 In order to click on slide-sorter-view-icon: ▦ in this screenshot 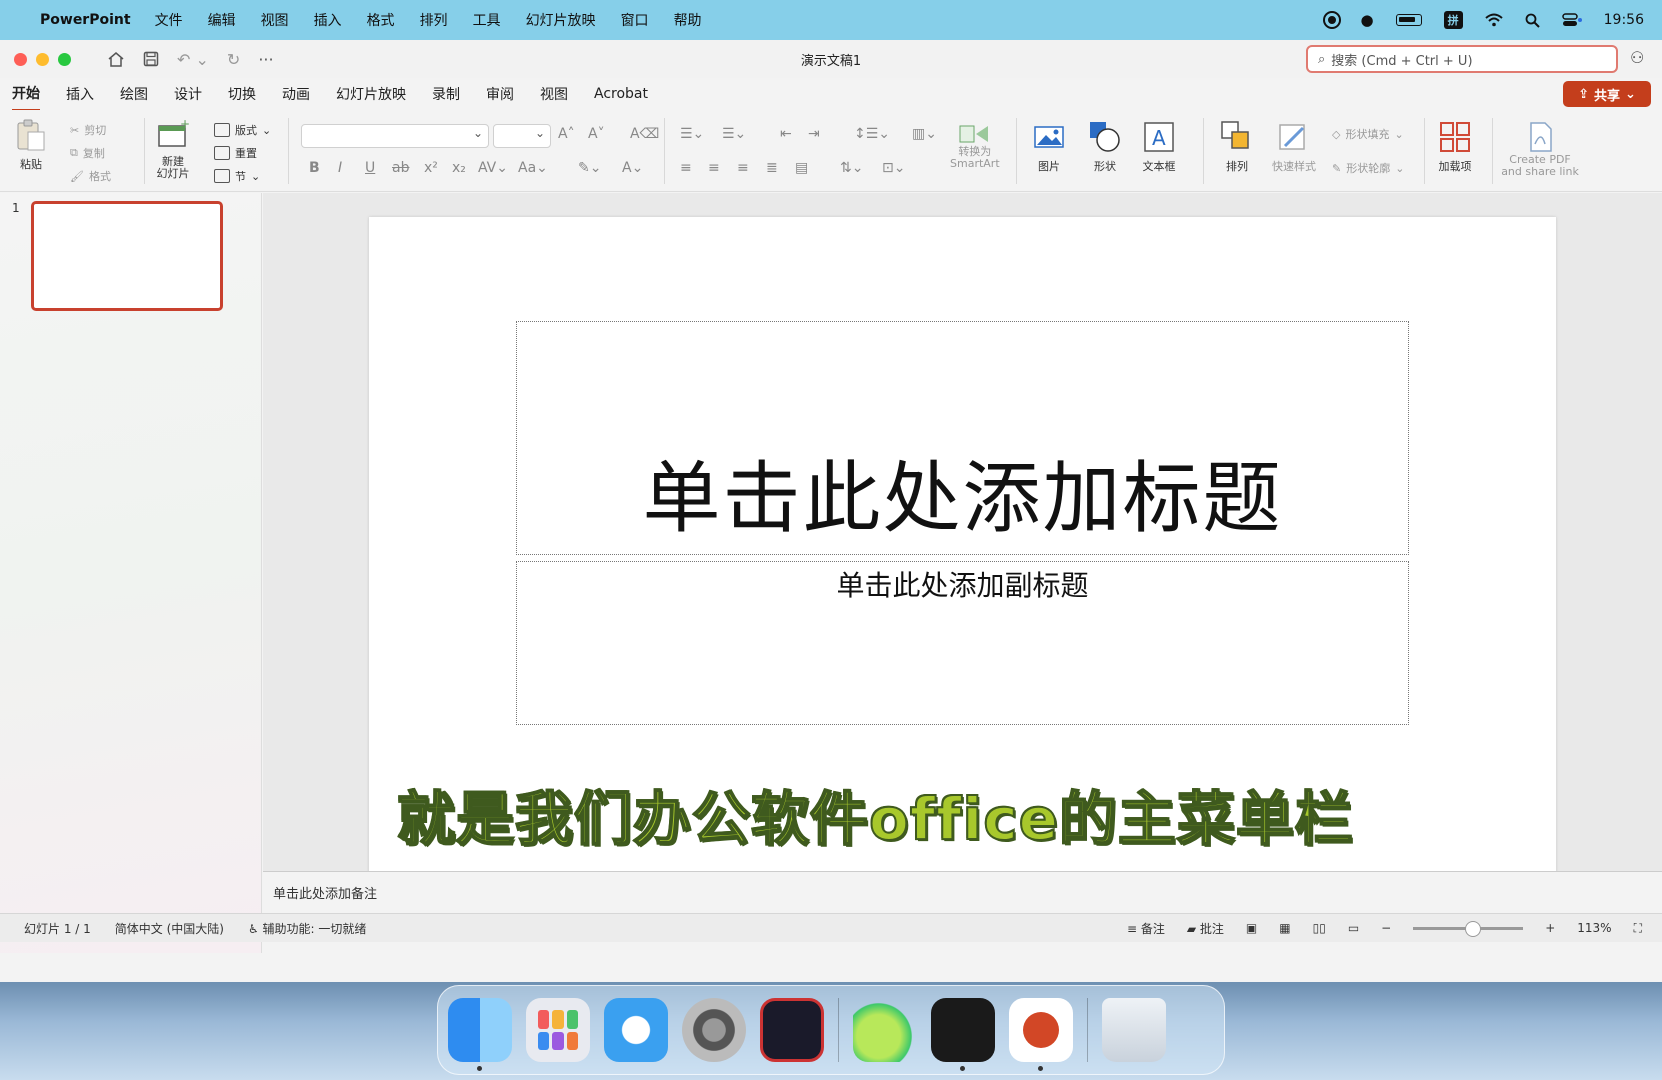, I will do `click(1284, 928)`.